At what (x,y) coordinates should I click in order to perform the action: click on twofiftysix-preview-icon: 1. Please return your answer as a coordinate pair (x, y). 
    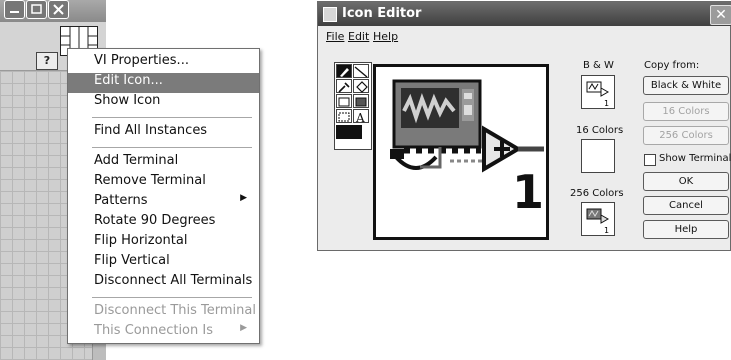
    Looking at the image, I should click on (597, 221).